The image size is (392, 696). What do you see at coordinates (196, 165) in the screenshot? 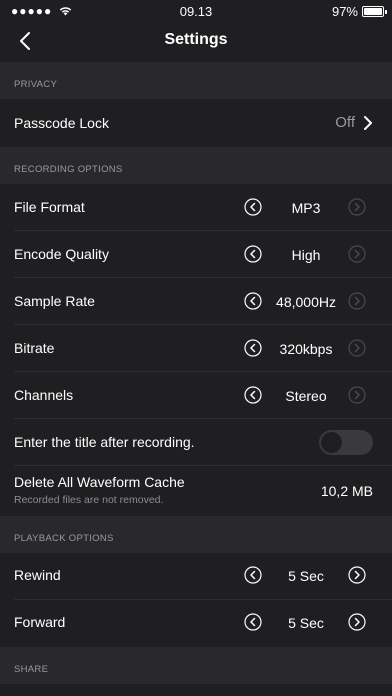
I see `section-header-recording: RECORDING OPTIONS` at bounding box center [196, 165].